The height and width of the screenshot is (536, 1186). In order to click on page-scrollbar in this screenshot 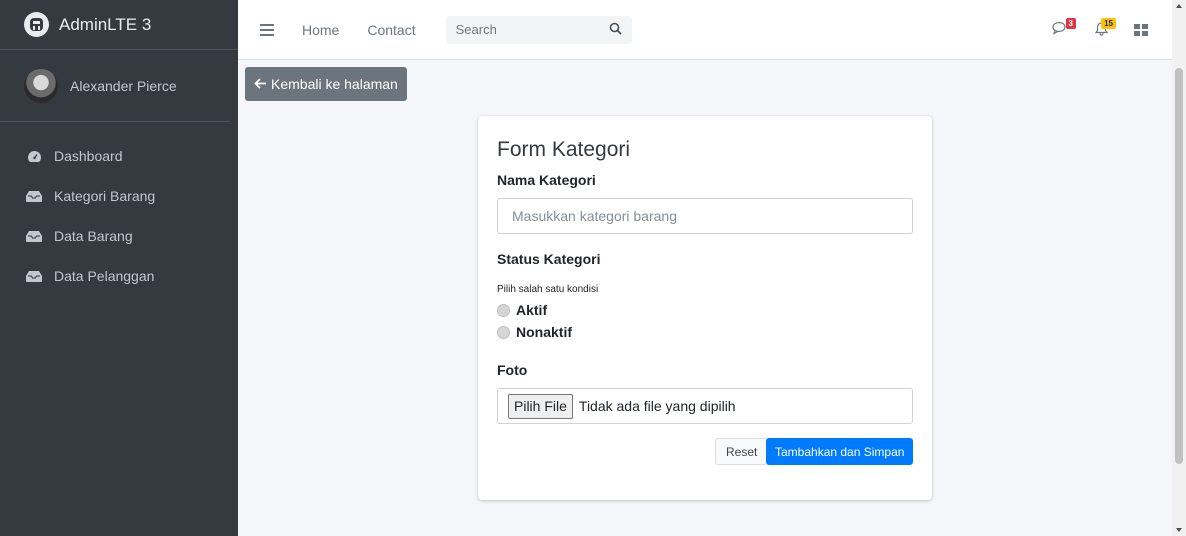, I will do `click(1179, 268)`.